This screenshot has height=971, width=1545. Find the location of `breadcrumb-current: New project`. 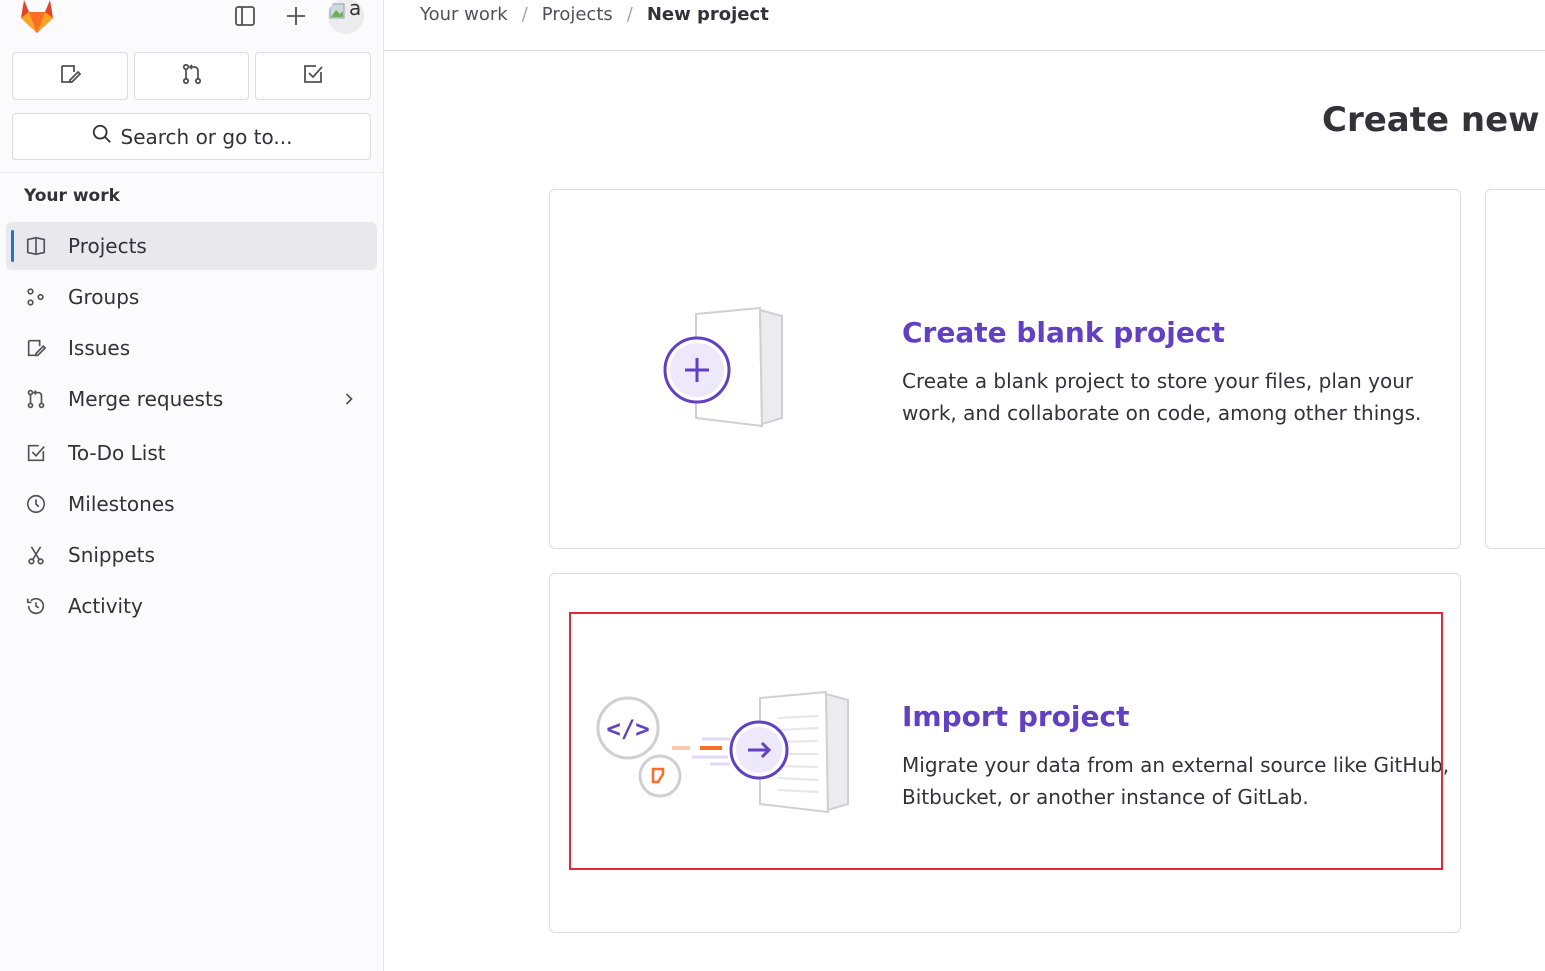

breadcrumb-current: New project is located at coordinates (708, 14).